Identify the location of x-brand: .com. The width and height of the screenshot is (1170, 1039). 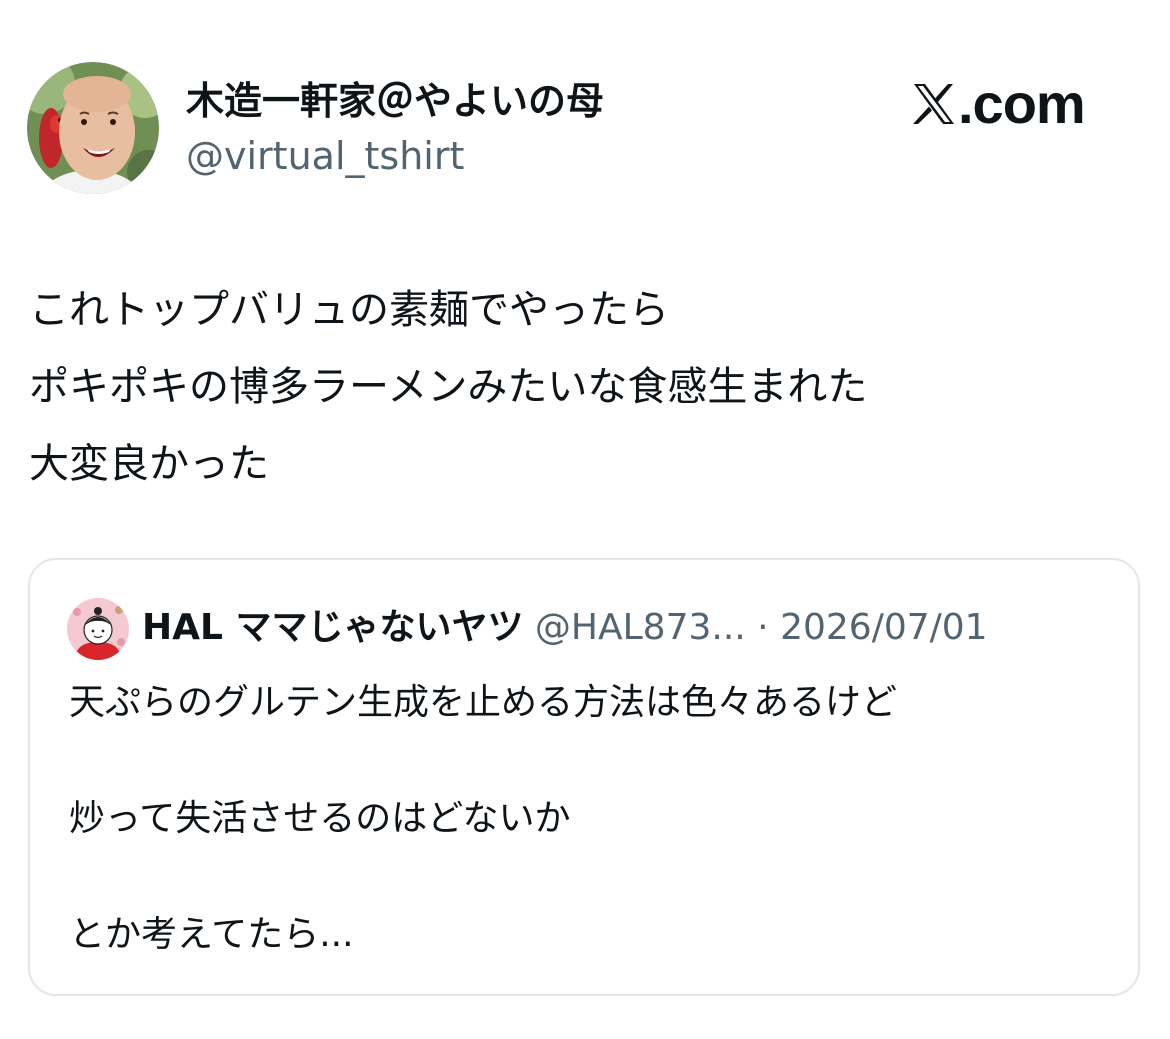
(999, 103).